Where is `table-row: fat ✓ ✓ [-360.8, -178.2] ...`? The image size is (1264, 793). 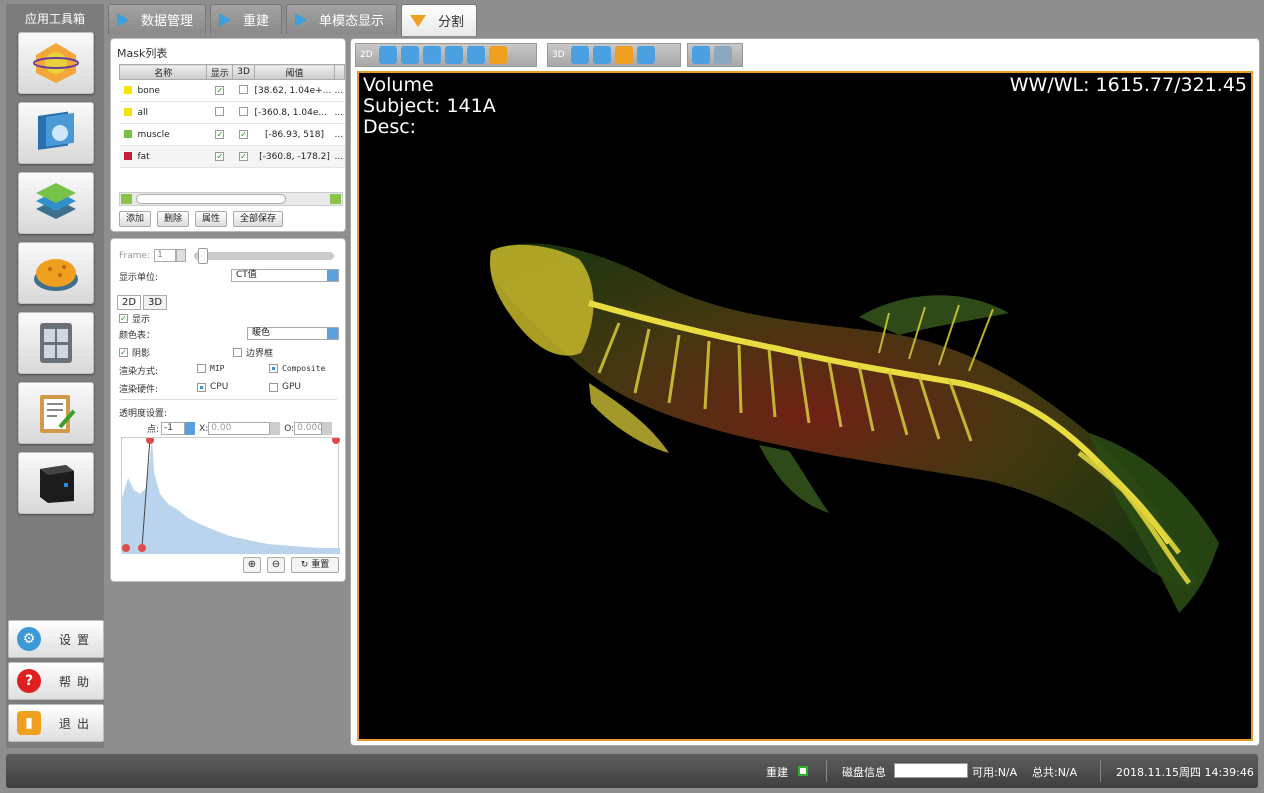
table-row: fat ✓ ✓ [-360.8, -178.2] ... is located at coordinates (232, 156).